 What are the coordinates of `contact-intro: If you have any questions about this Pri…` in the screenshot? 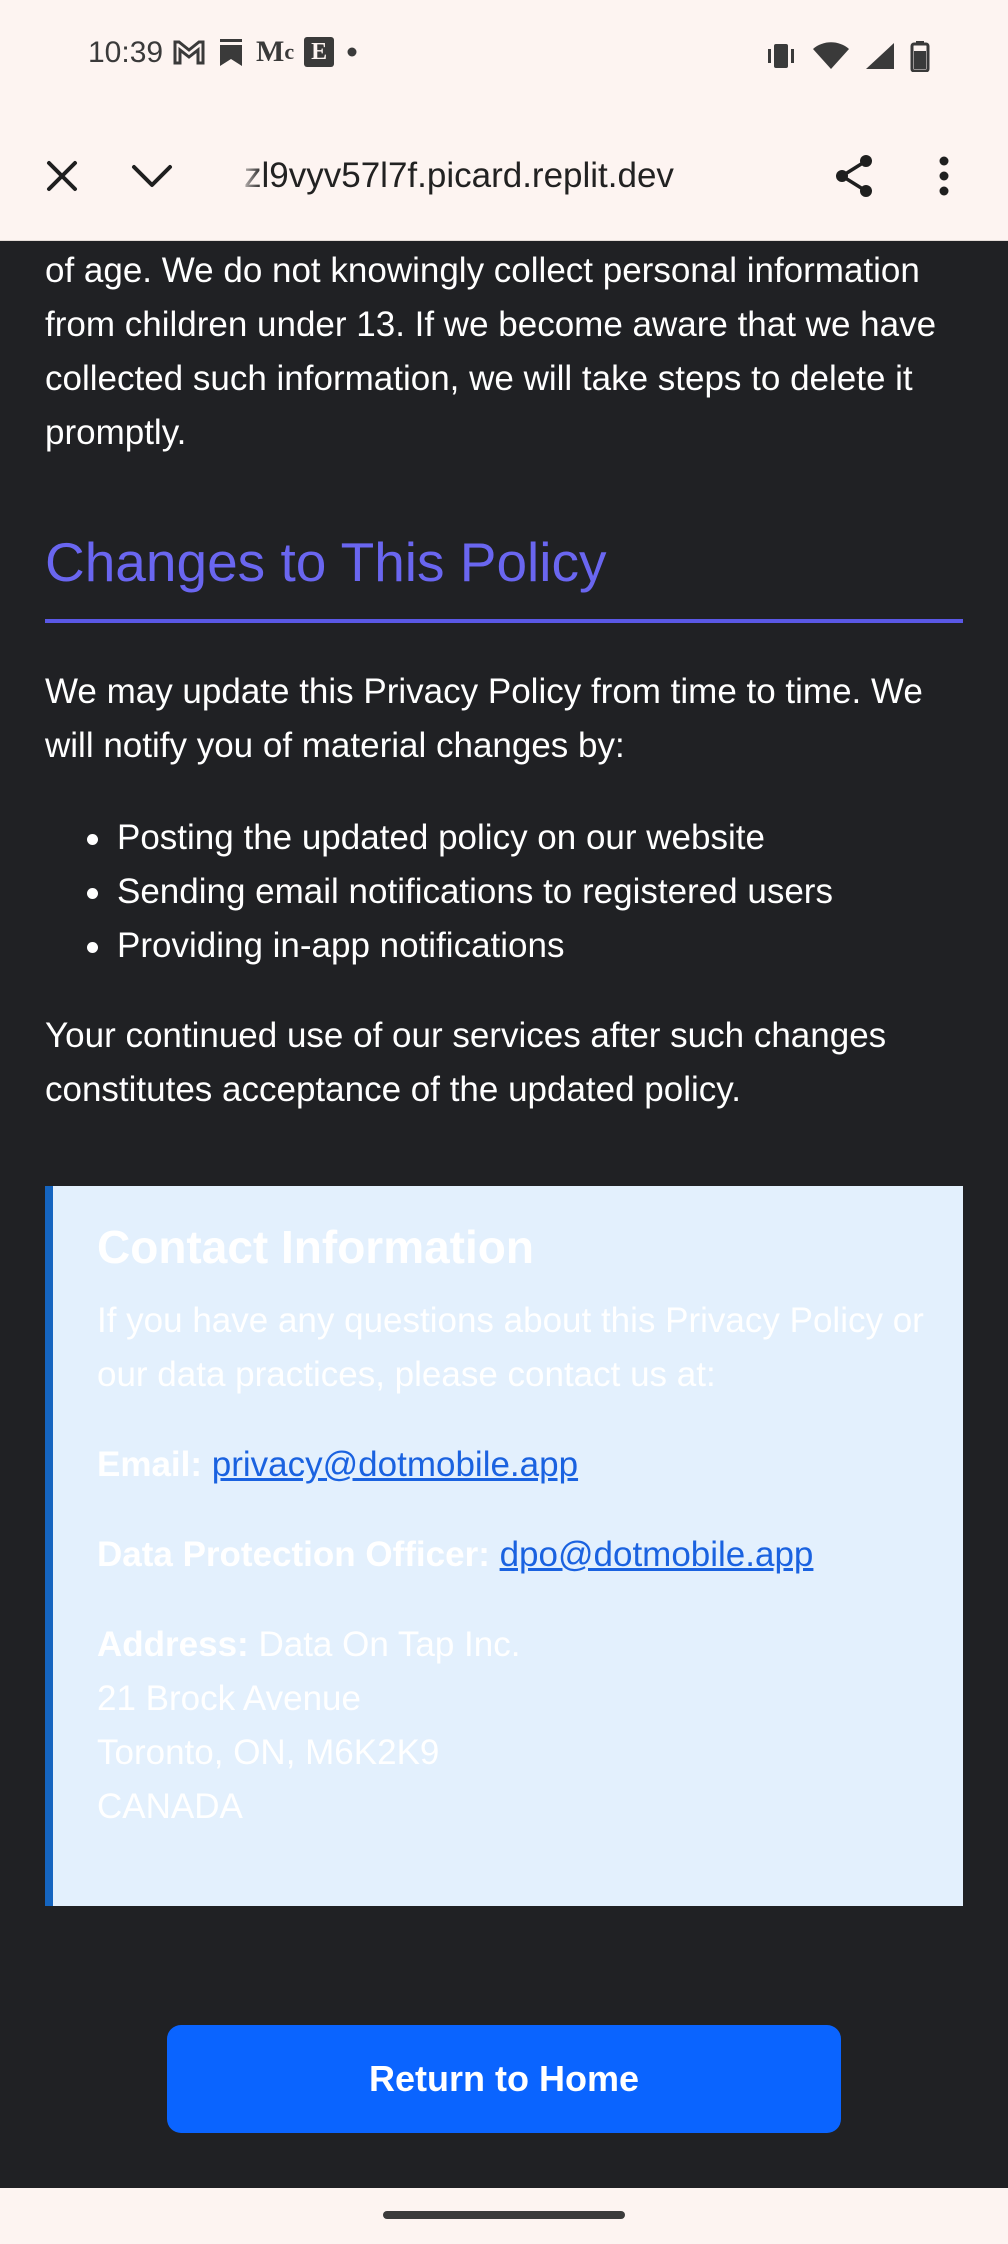 It's located at (510, 1347).